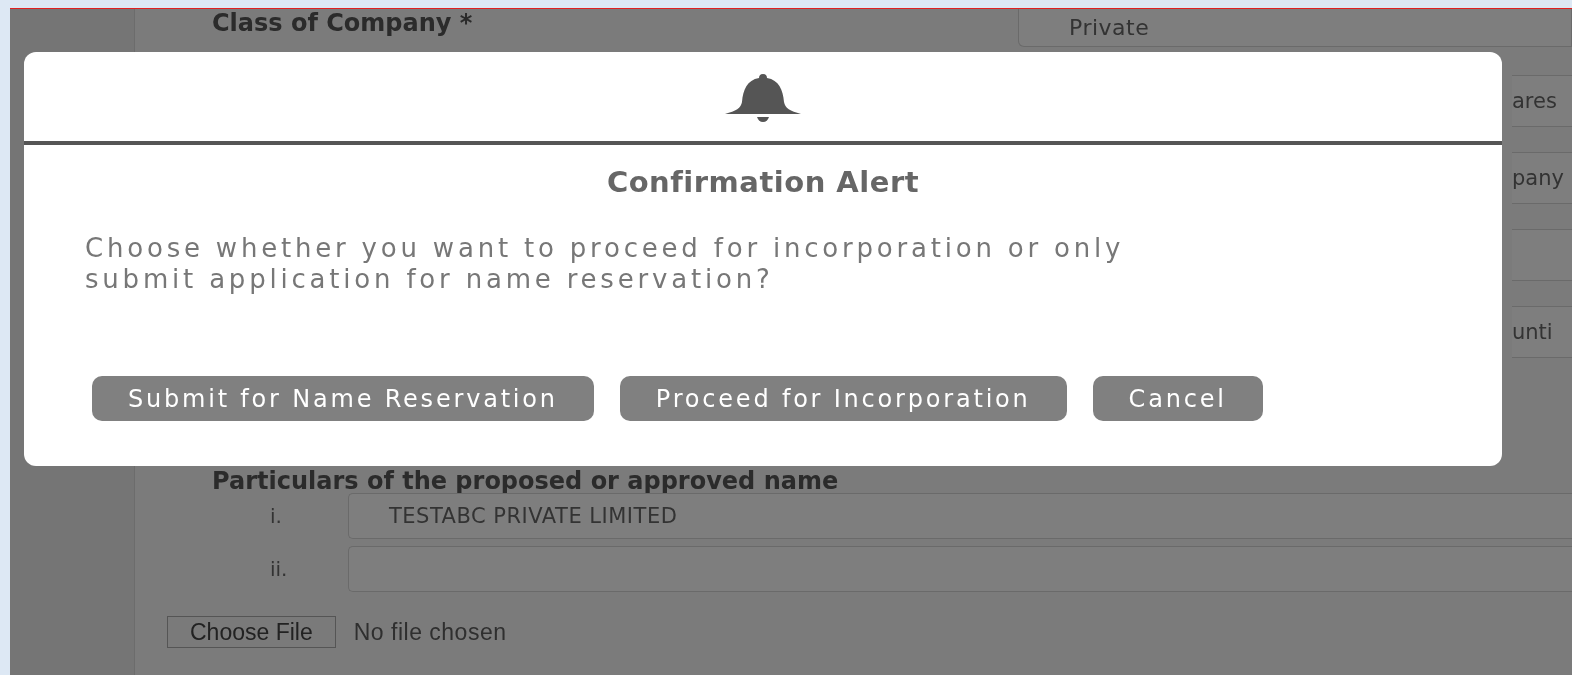 The image size is (1572, 675). What do you see at coordinates (276, 516) in the screenshot?
I see `row-index: i.` at bounding box center [276, 516].